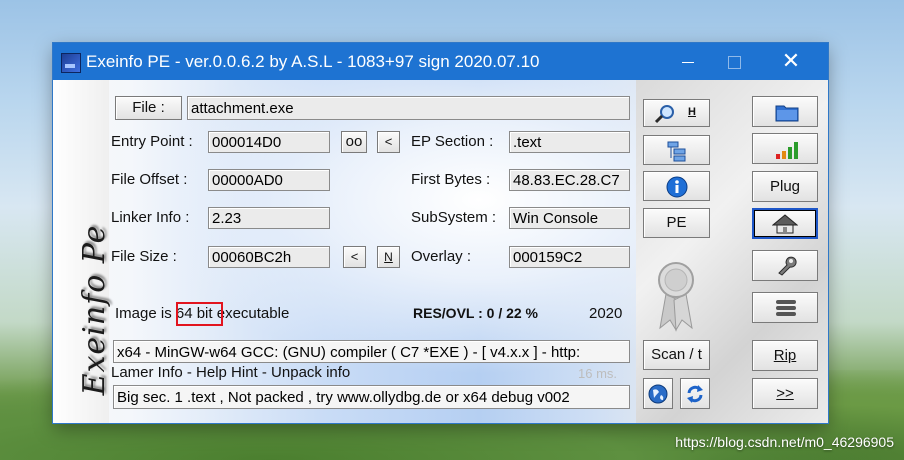 The width and height of the screenshot is (904, 460). I want to click on app-icon, so click(71, 63).